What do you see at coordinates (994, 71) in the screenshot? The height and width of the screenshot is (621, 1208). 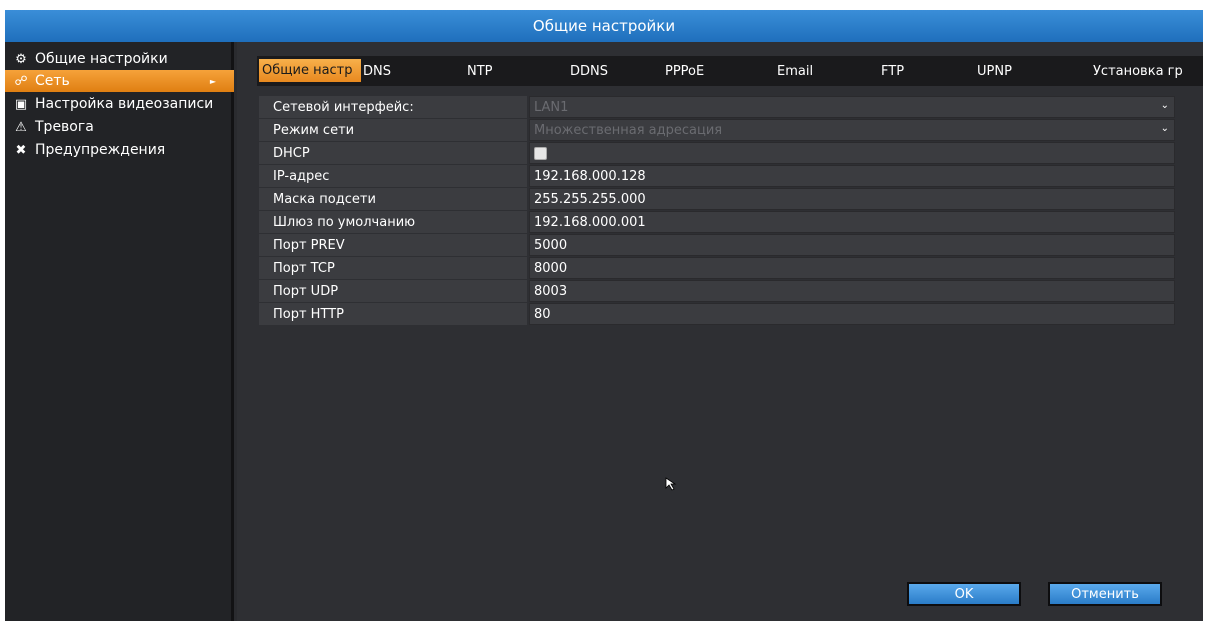 I see `tab-upnp: UPNP` at bounding box center [994, 71].